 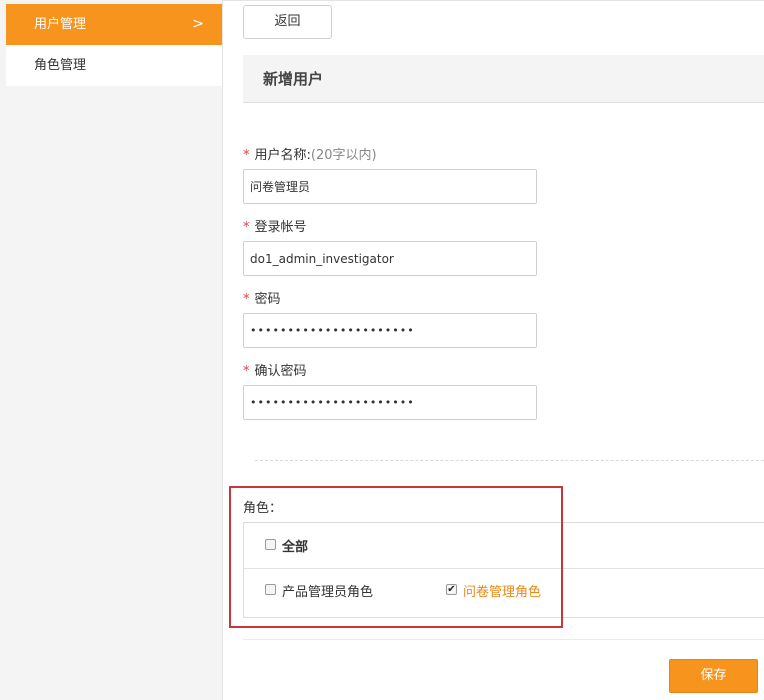 I want to click on roles-divider, so click(x=504, y=568).